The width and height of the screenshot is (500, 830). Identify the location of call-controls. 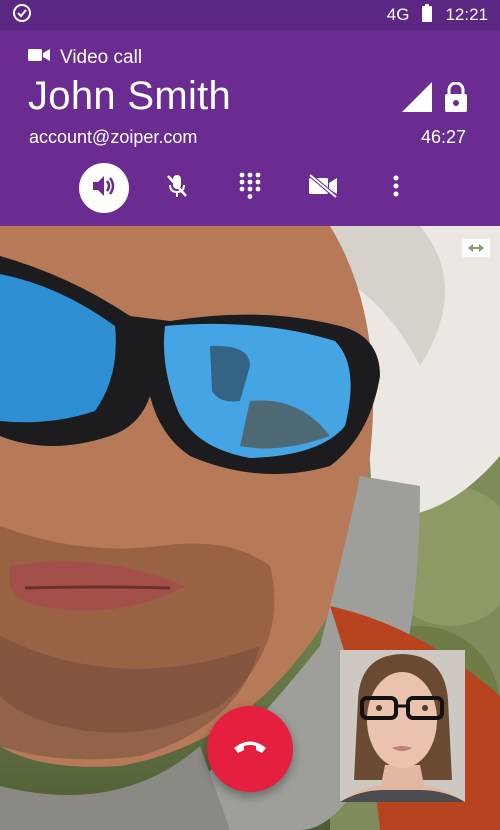
(250, 188).